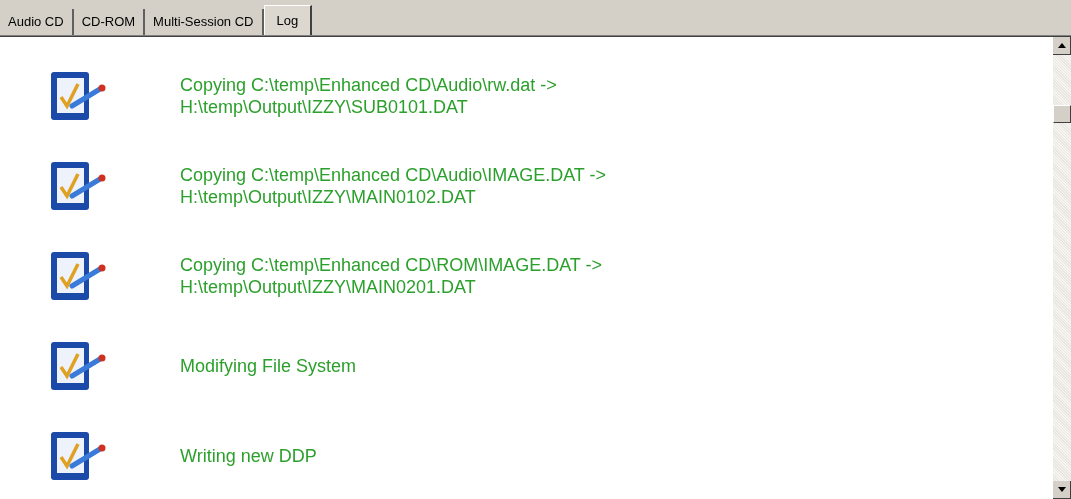 The height and width of the screenshot is (499, 1071). What do you see at coordinates (368, 96) in the screenshot?
I see `log-message: Copying C:\temp\Enhanced CD\Audio\rw.dat -> H:\temp\Output\IZZY\SUB0101.DAT` at bounding box center [368, 96].